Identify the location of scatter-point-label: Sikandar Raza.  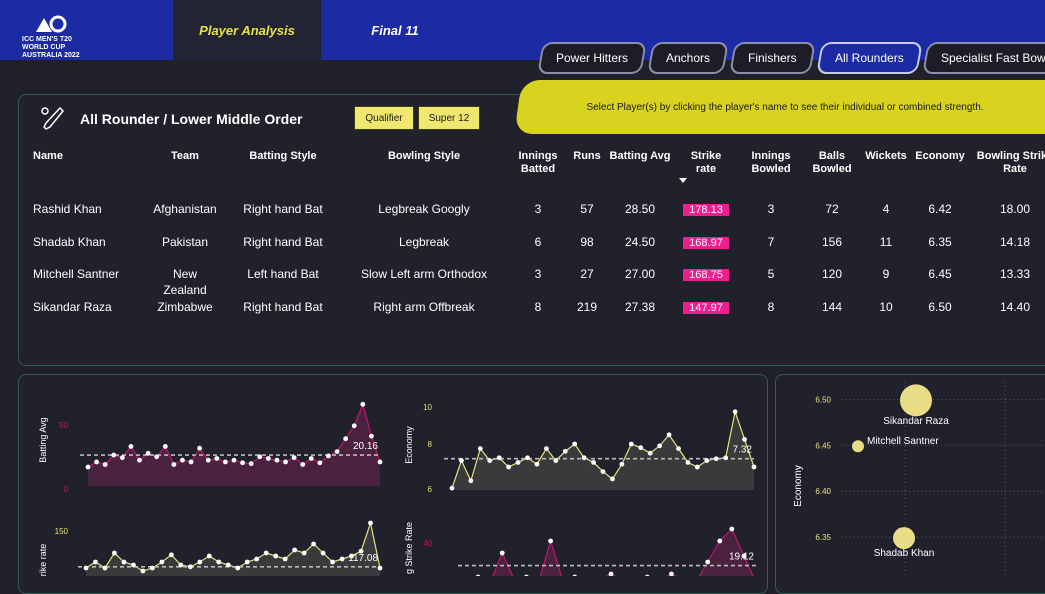
(916, 421).